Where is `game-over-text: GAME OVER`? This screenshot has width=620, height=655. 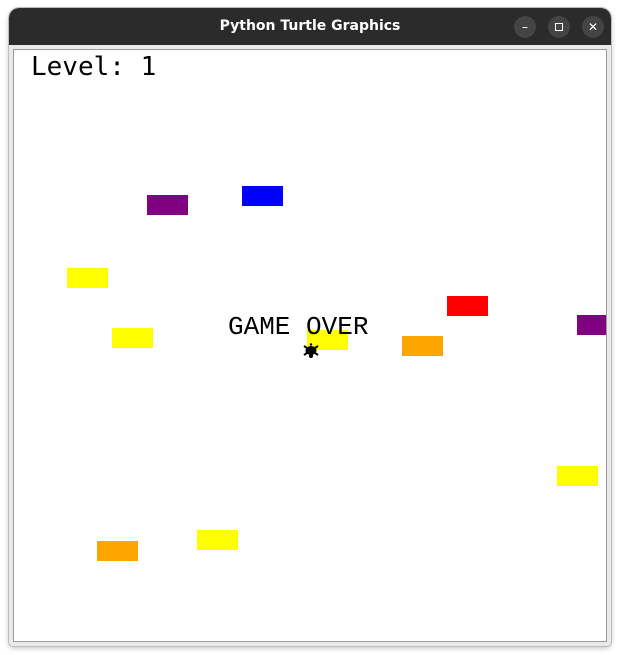 game-over-text: GAME OVER is located at coordinates (298, 327).